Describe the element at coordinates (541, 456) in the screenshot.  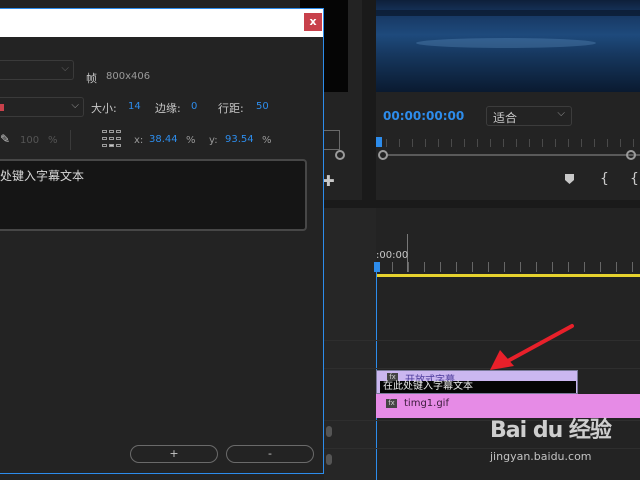
I see `watermark-url: jingyan.baidu.com` at that location.